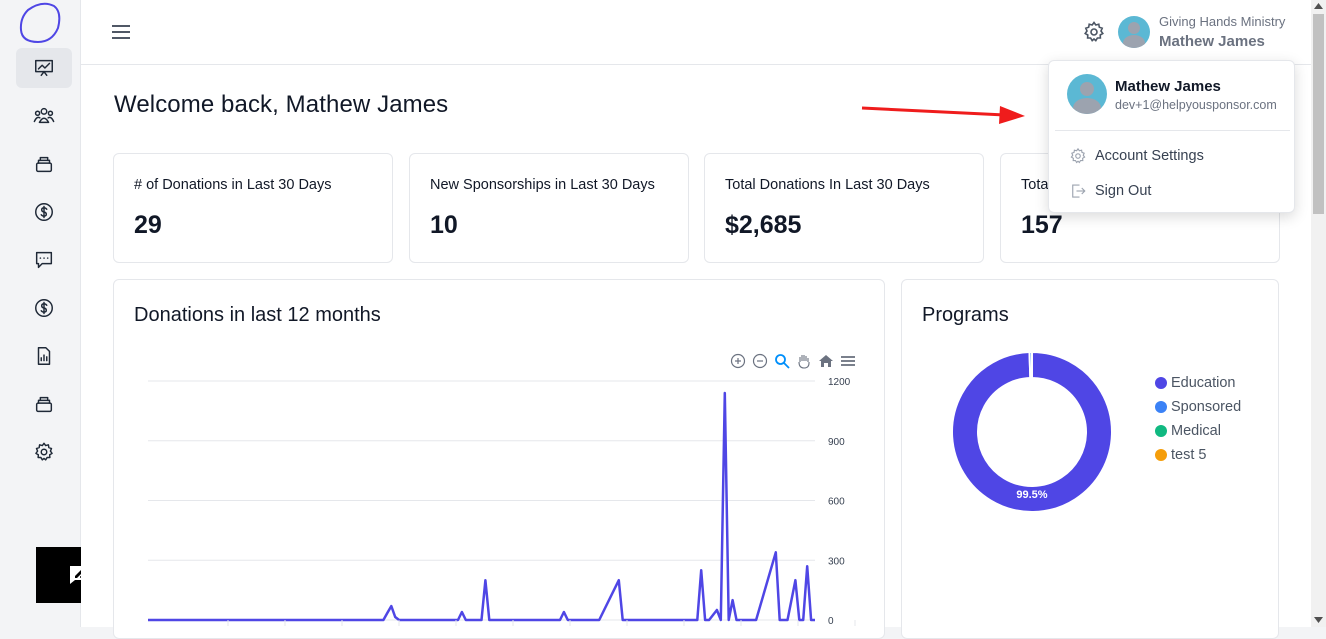 This screenshot has height=639, width=1326. Describe the element at coordinates (148, 225) in the screenshot. I see `stat-value: 29` at that location.